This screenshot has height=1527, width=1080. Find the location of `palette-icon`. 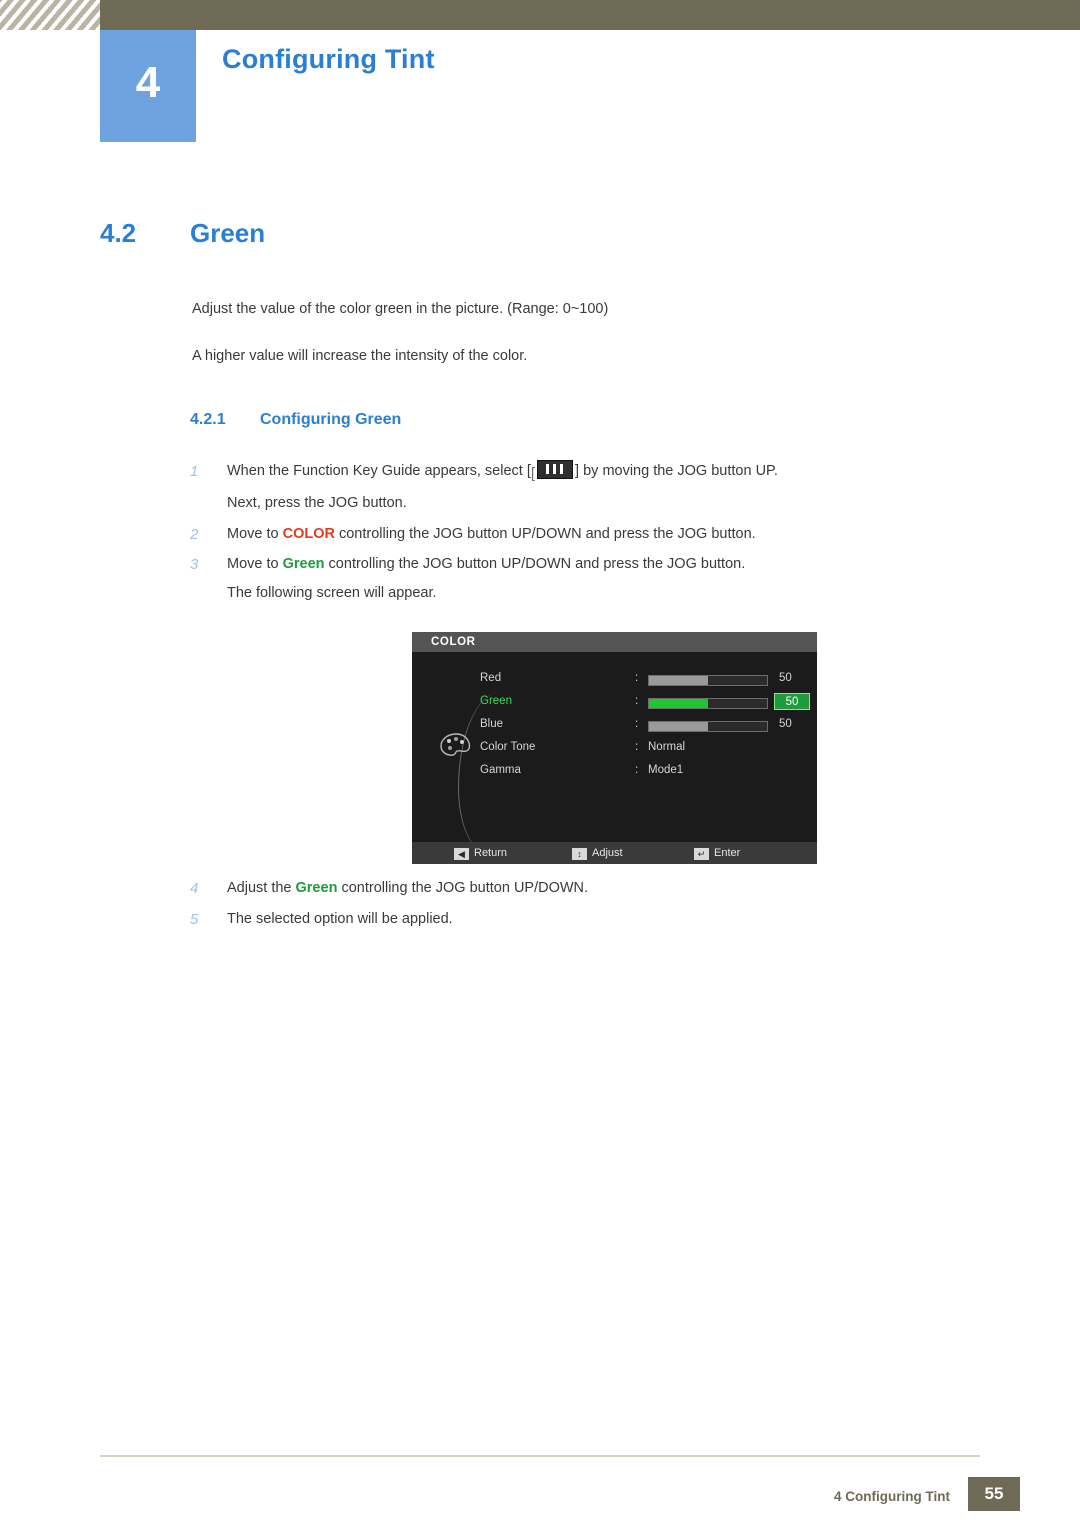

palette-icon is located at coordinates (456, 745).